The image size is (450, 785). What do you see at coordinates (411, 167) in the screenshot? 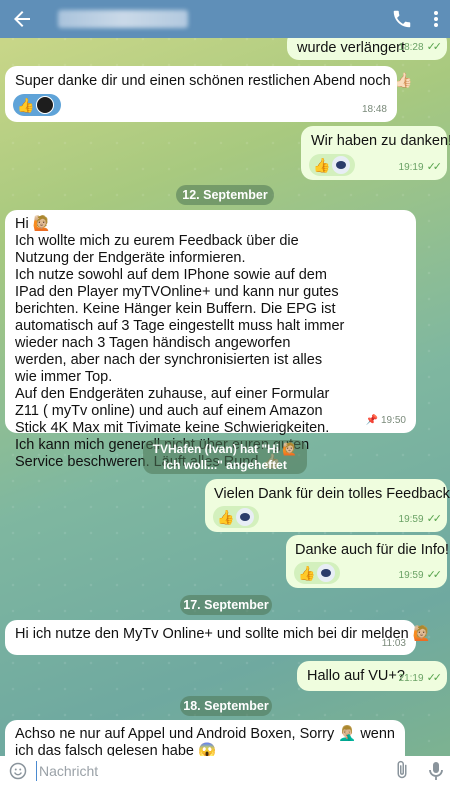
I see `message-time: 19:19` at bounding box center [411, 167].